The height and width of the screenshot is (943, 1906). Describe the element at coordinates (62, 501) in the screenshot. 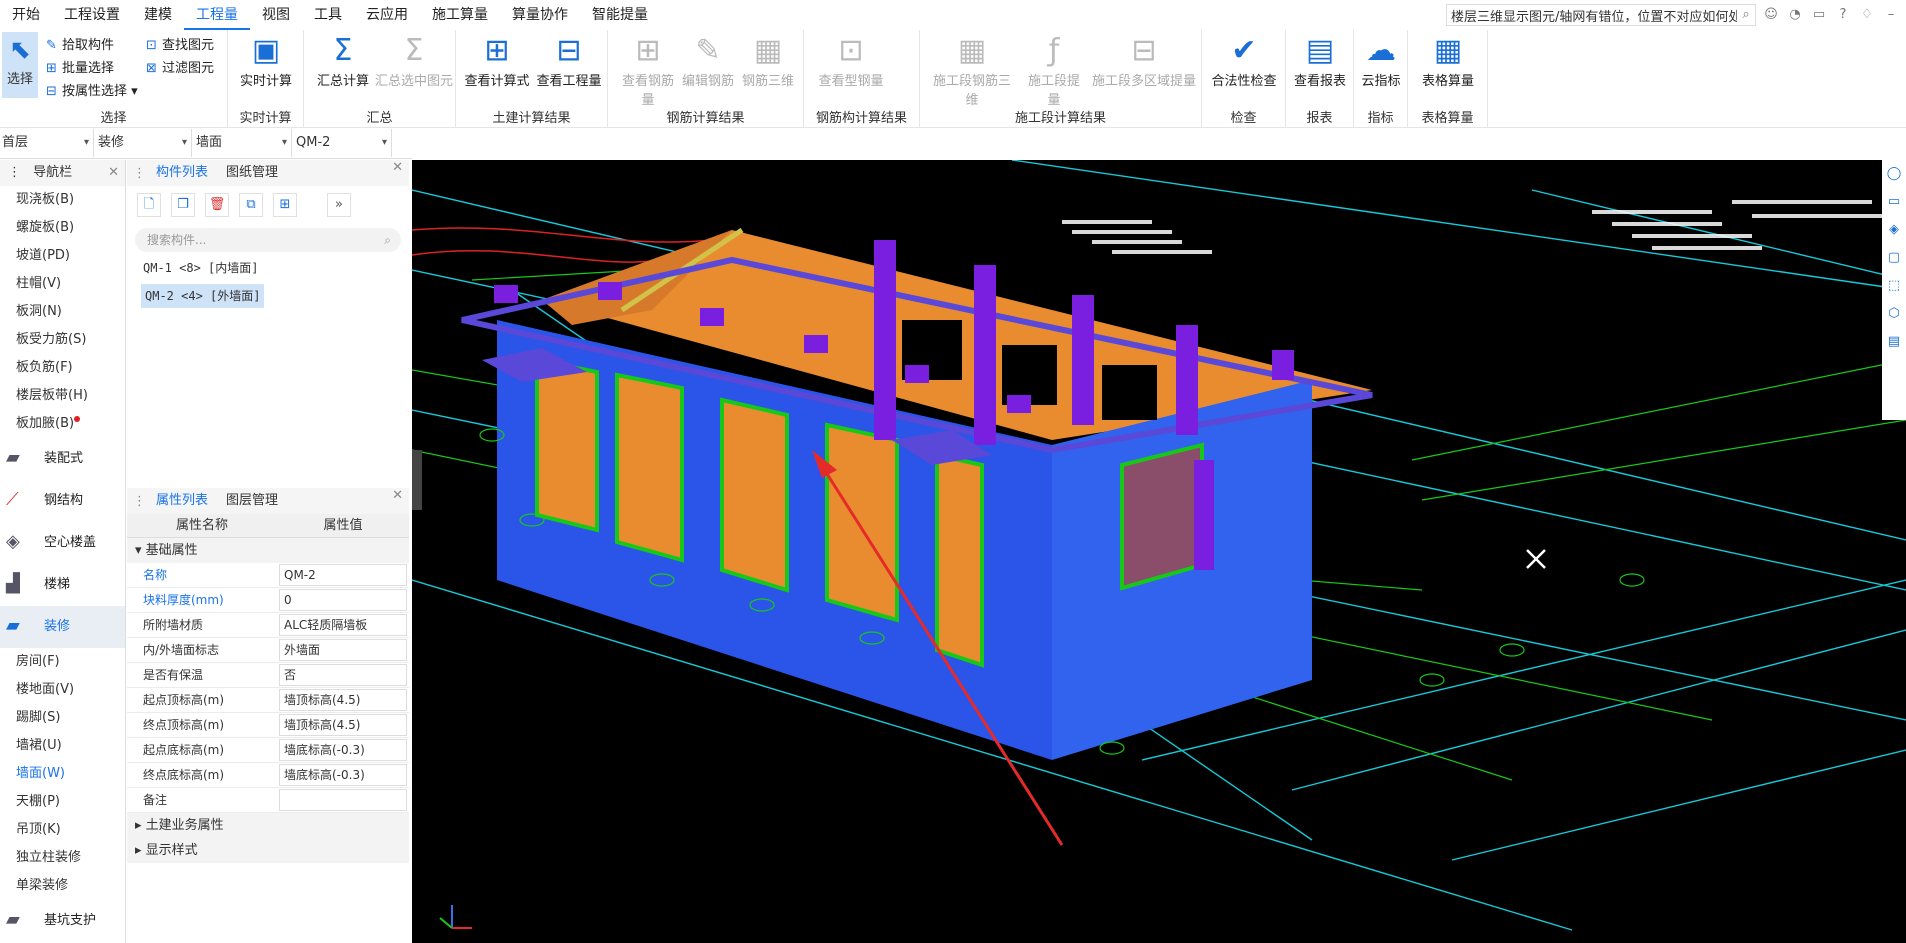

I see `nav-cat-steel: ⟋ 钢结构` at that location.